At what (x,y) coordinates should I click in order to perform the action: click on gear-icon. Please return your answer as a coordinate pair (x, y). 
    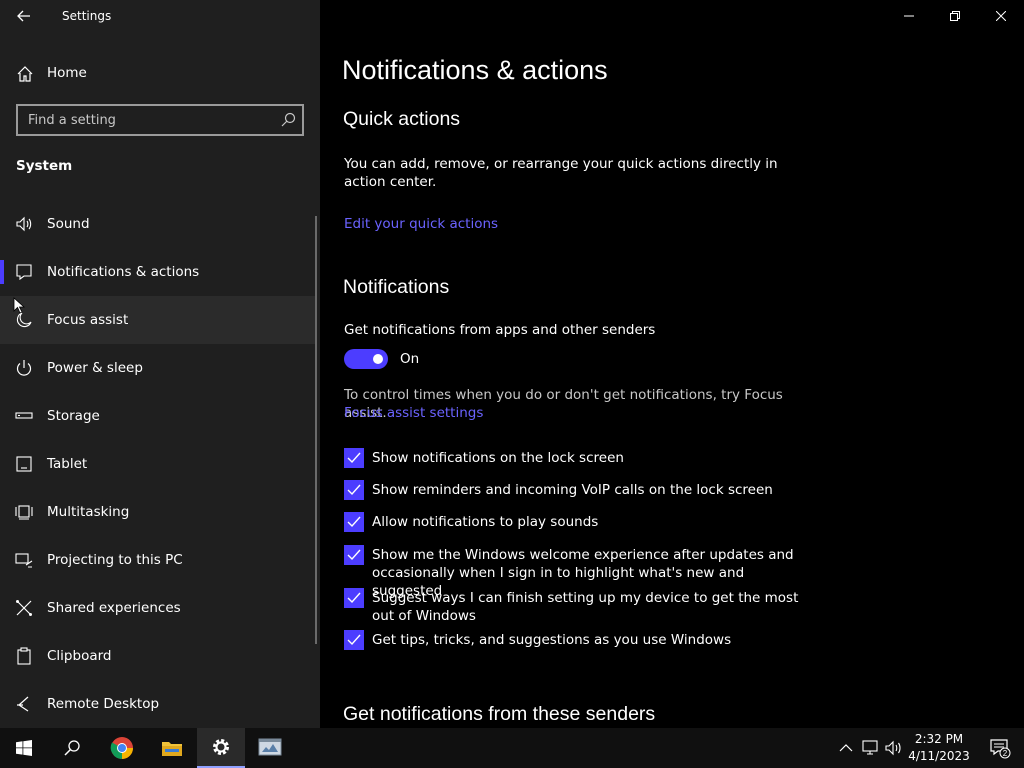
    Looking at the image, I should click on (221, 747).